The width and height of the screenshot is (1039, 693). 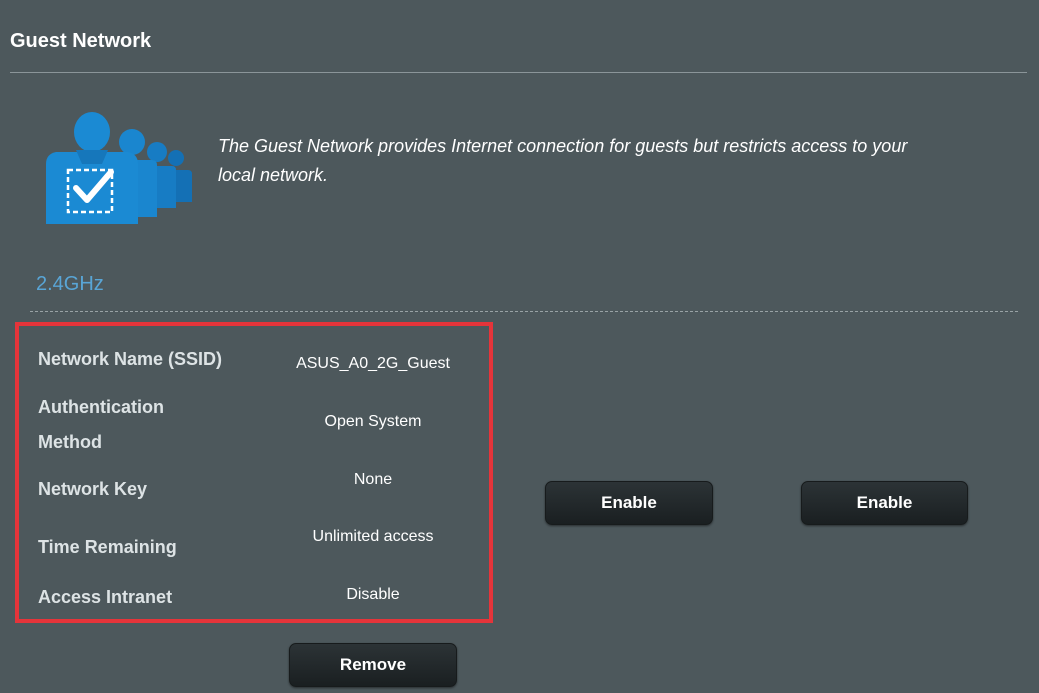 What do you see at coordinates (373, 594) in the screenshot?
I see `access-intranet-value: Disable` at bounding box center [373, 594].